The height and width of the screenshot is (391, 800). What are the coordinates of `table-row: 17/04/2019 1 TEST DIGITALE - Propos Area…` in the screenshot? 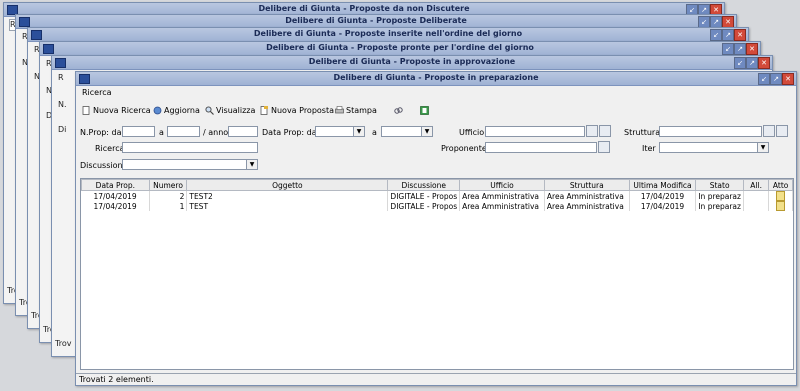 It's located at (437, 206).